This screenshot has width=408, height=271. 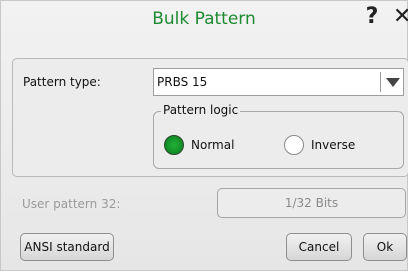 I want to click on select-divider, so click(x=380, y=82).